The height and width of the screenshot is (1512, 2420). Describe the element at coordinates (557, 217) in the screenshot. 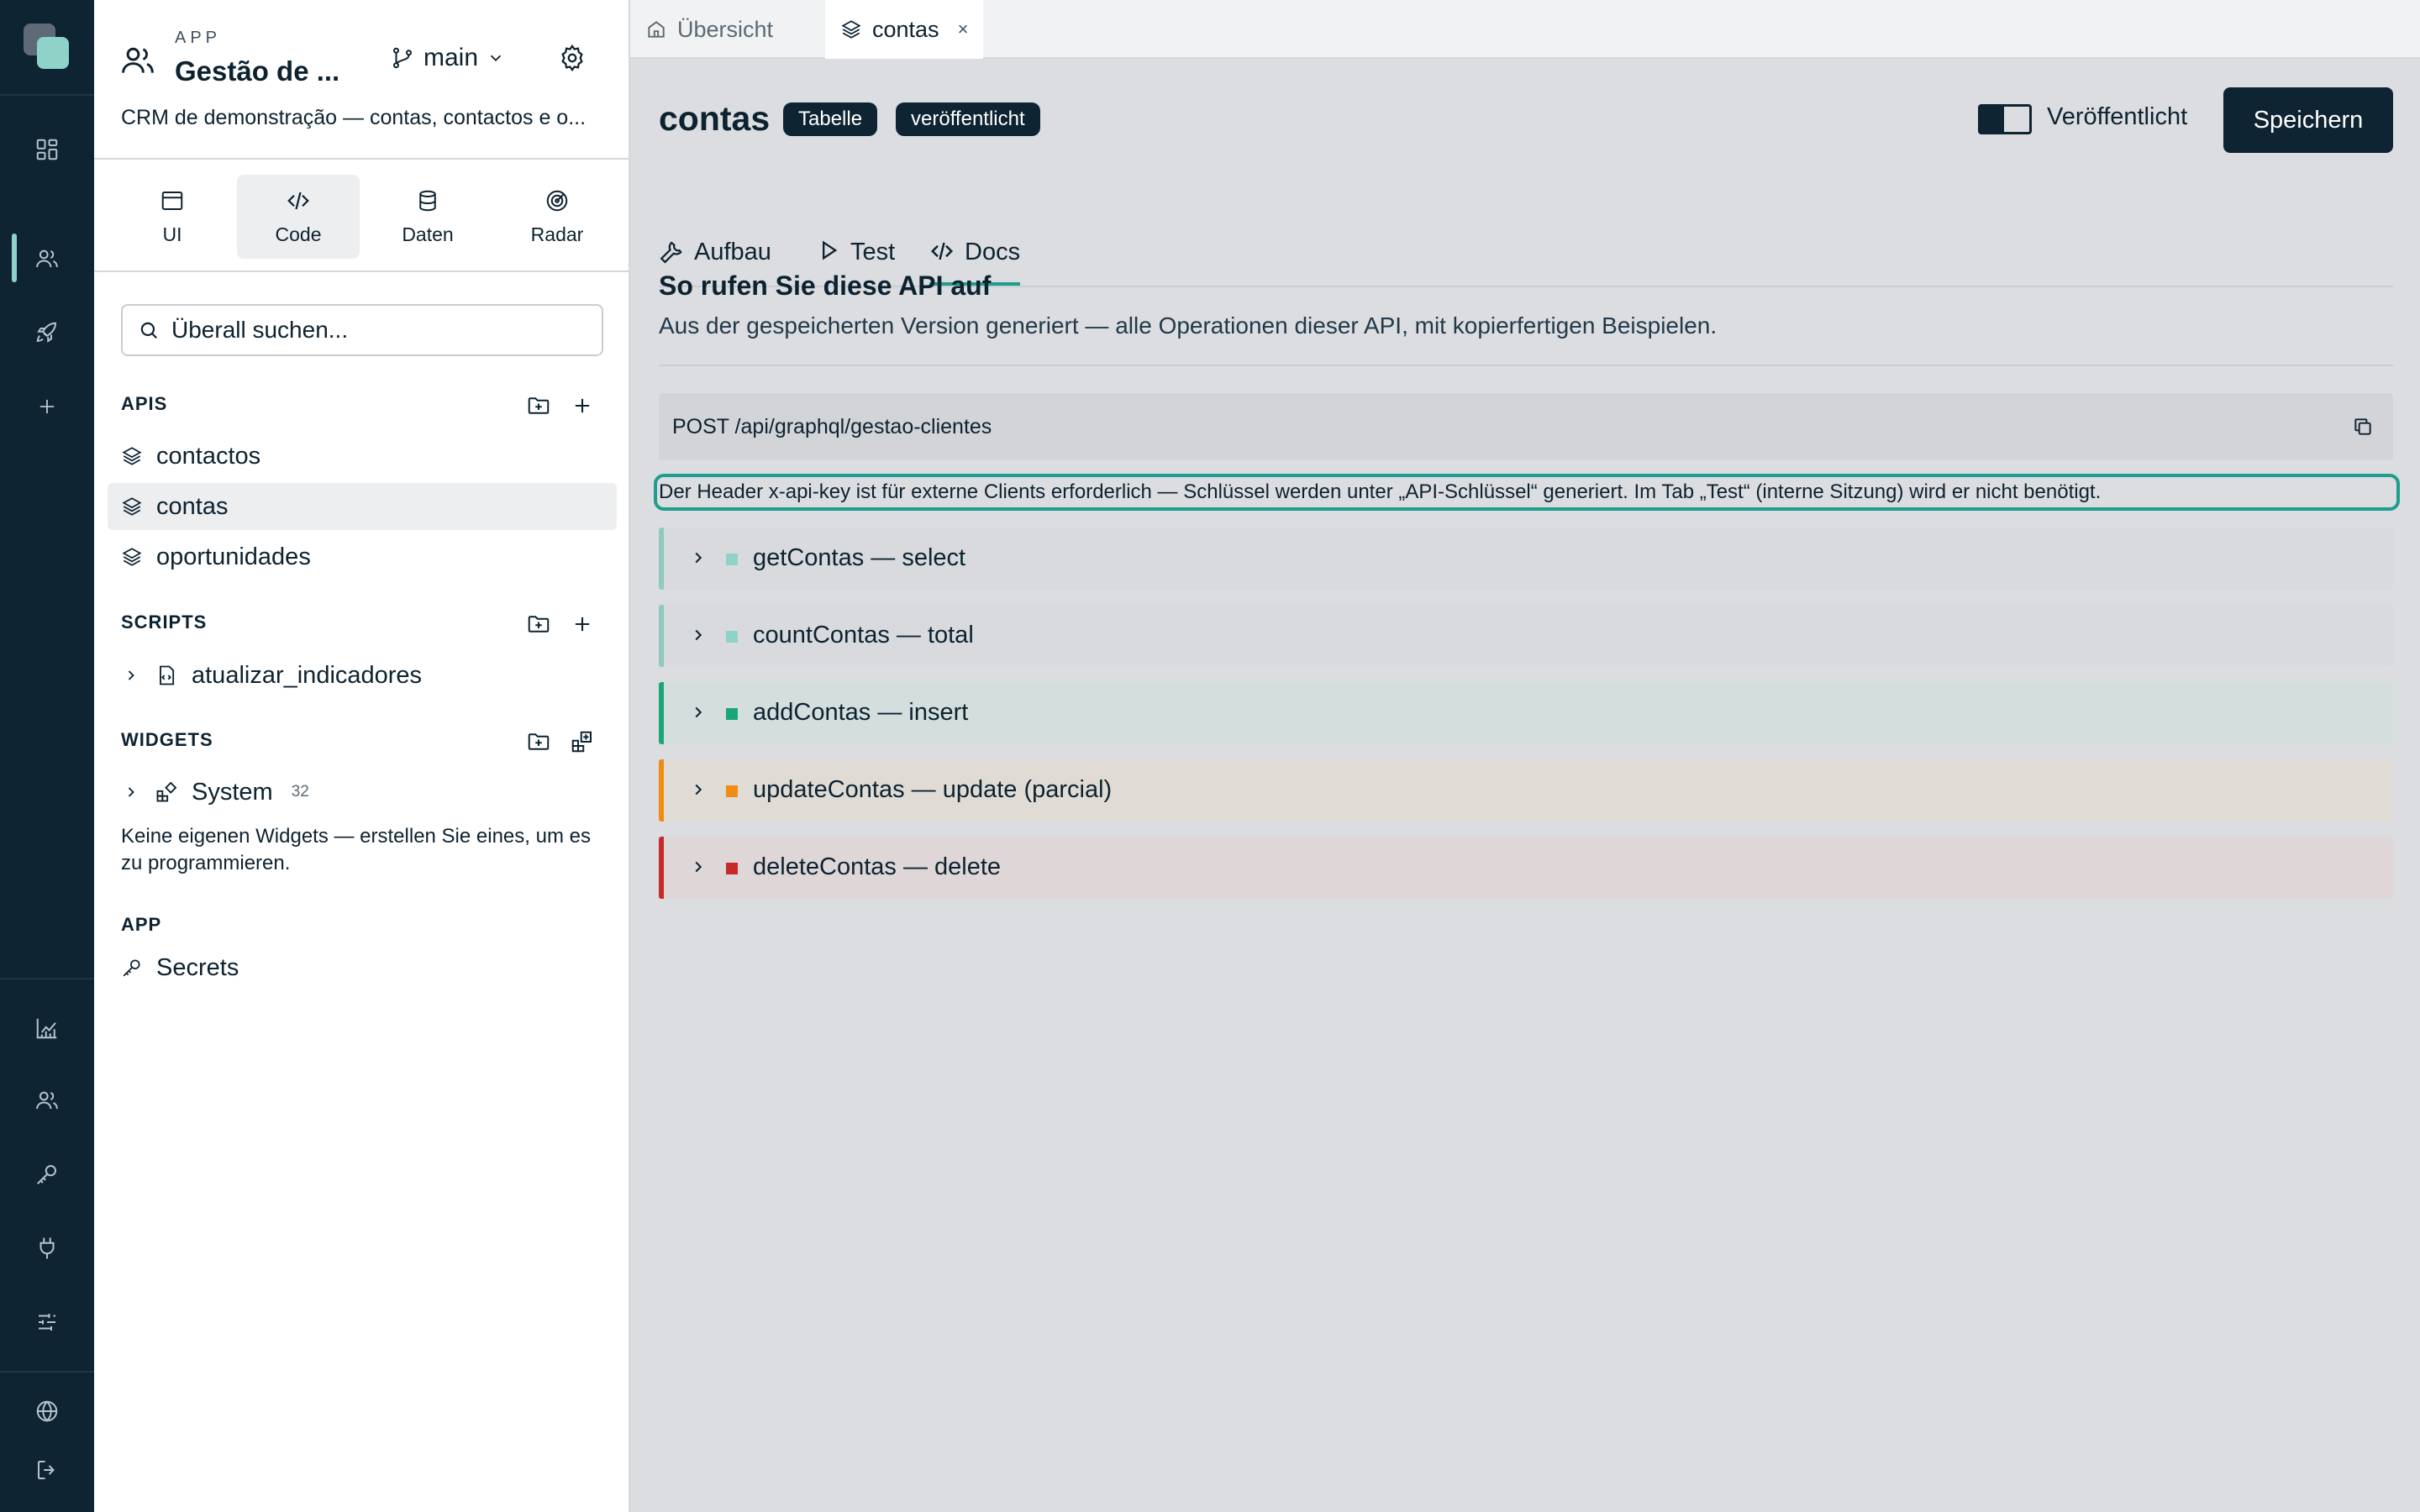

I see `mode-radar: Radar` at that location.